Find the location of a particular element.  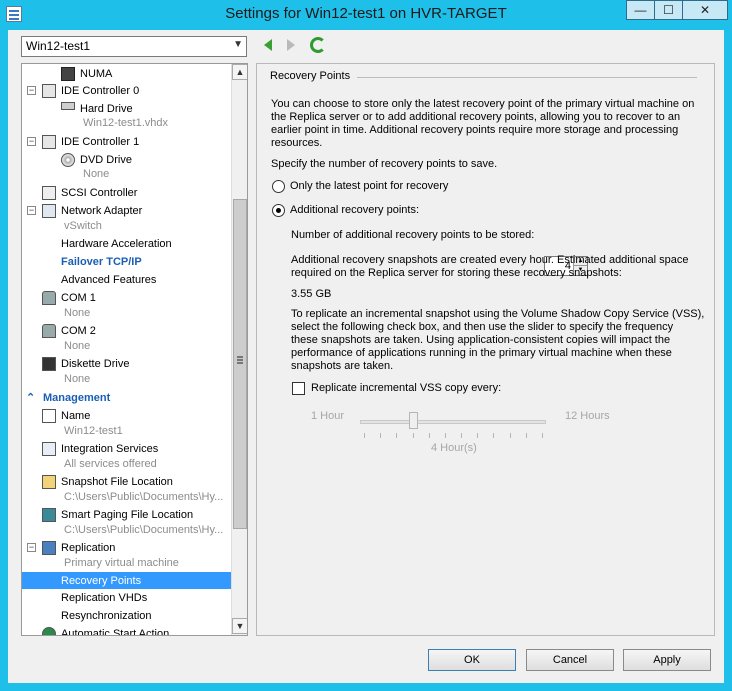

maximize-button: ☐ is located at coordinates (668, 10).